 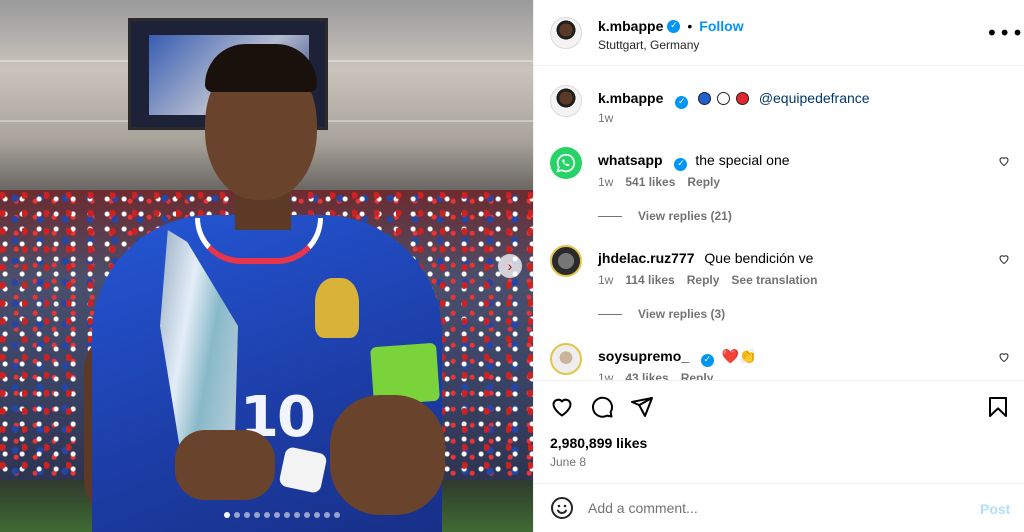 What do you see at coordinates (995, 509) in the screenshot?
I see `post-button: Post` at bounding box center [995, 509].